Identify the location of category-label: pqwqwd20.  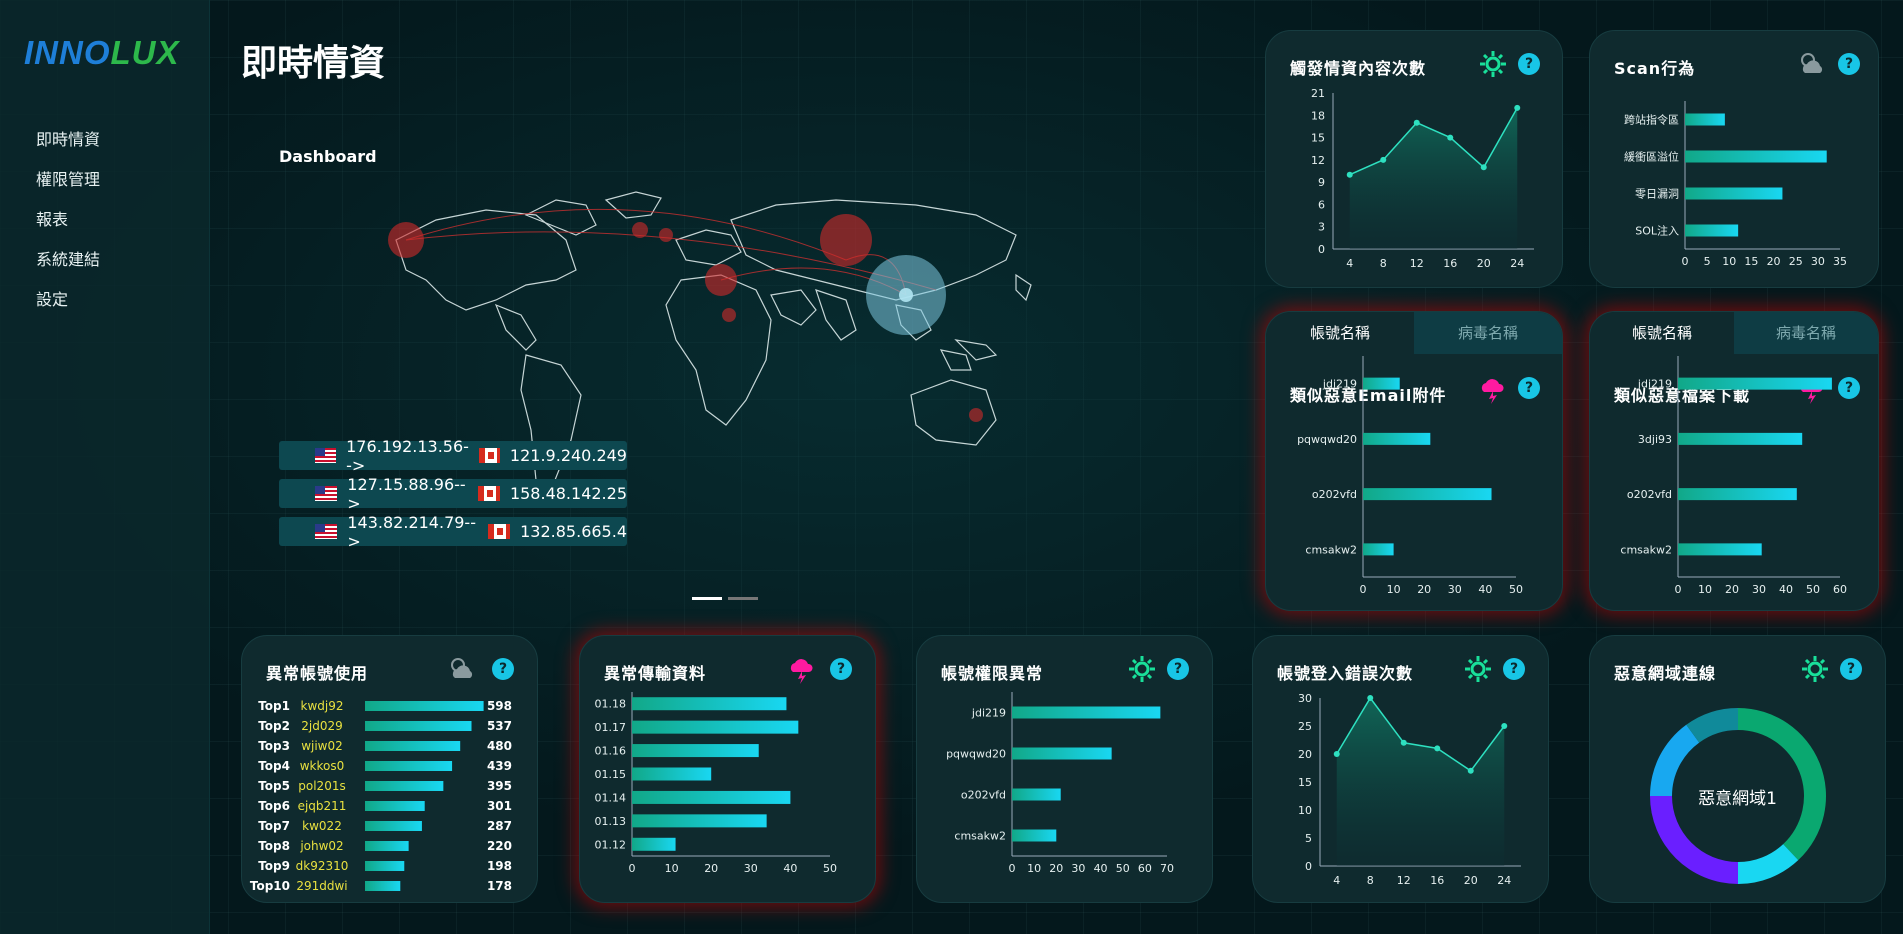
(976, 754).